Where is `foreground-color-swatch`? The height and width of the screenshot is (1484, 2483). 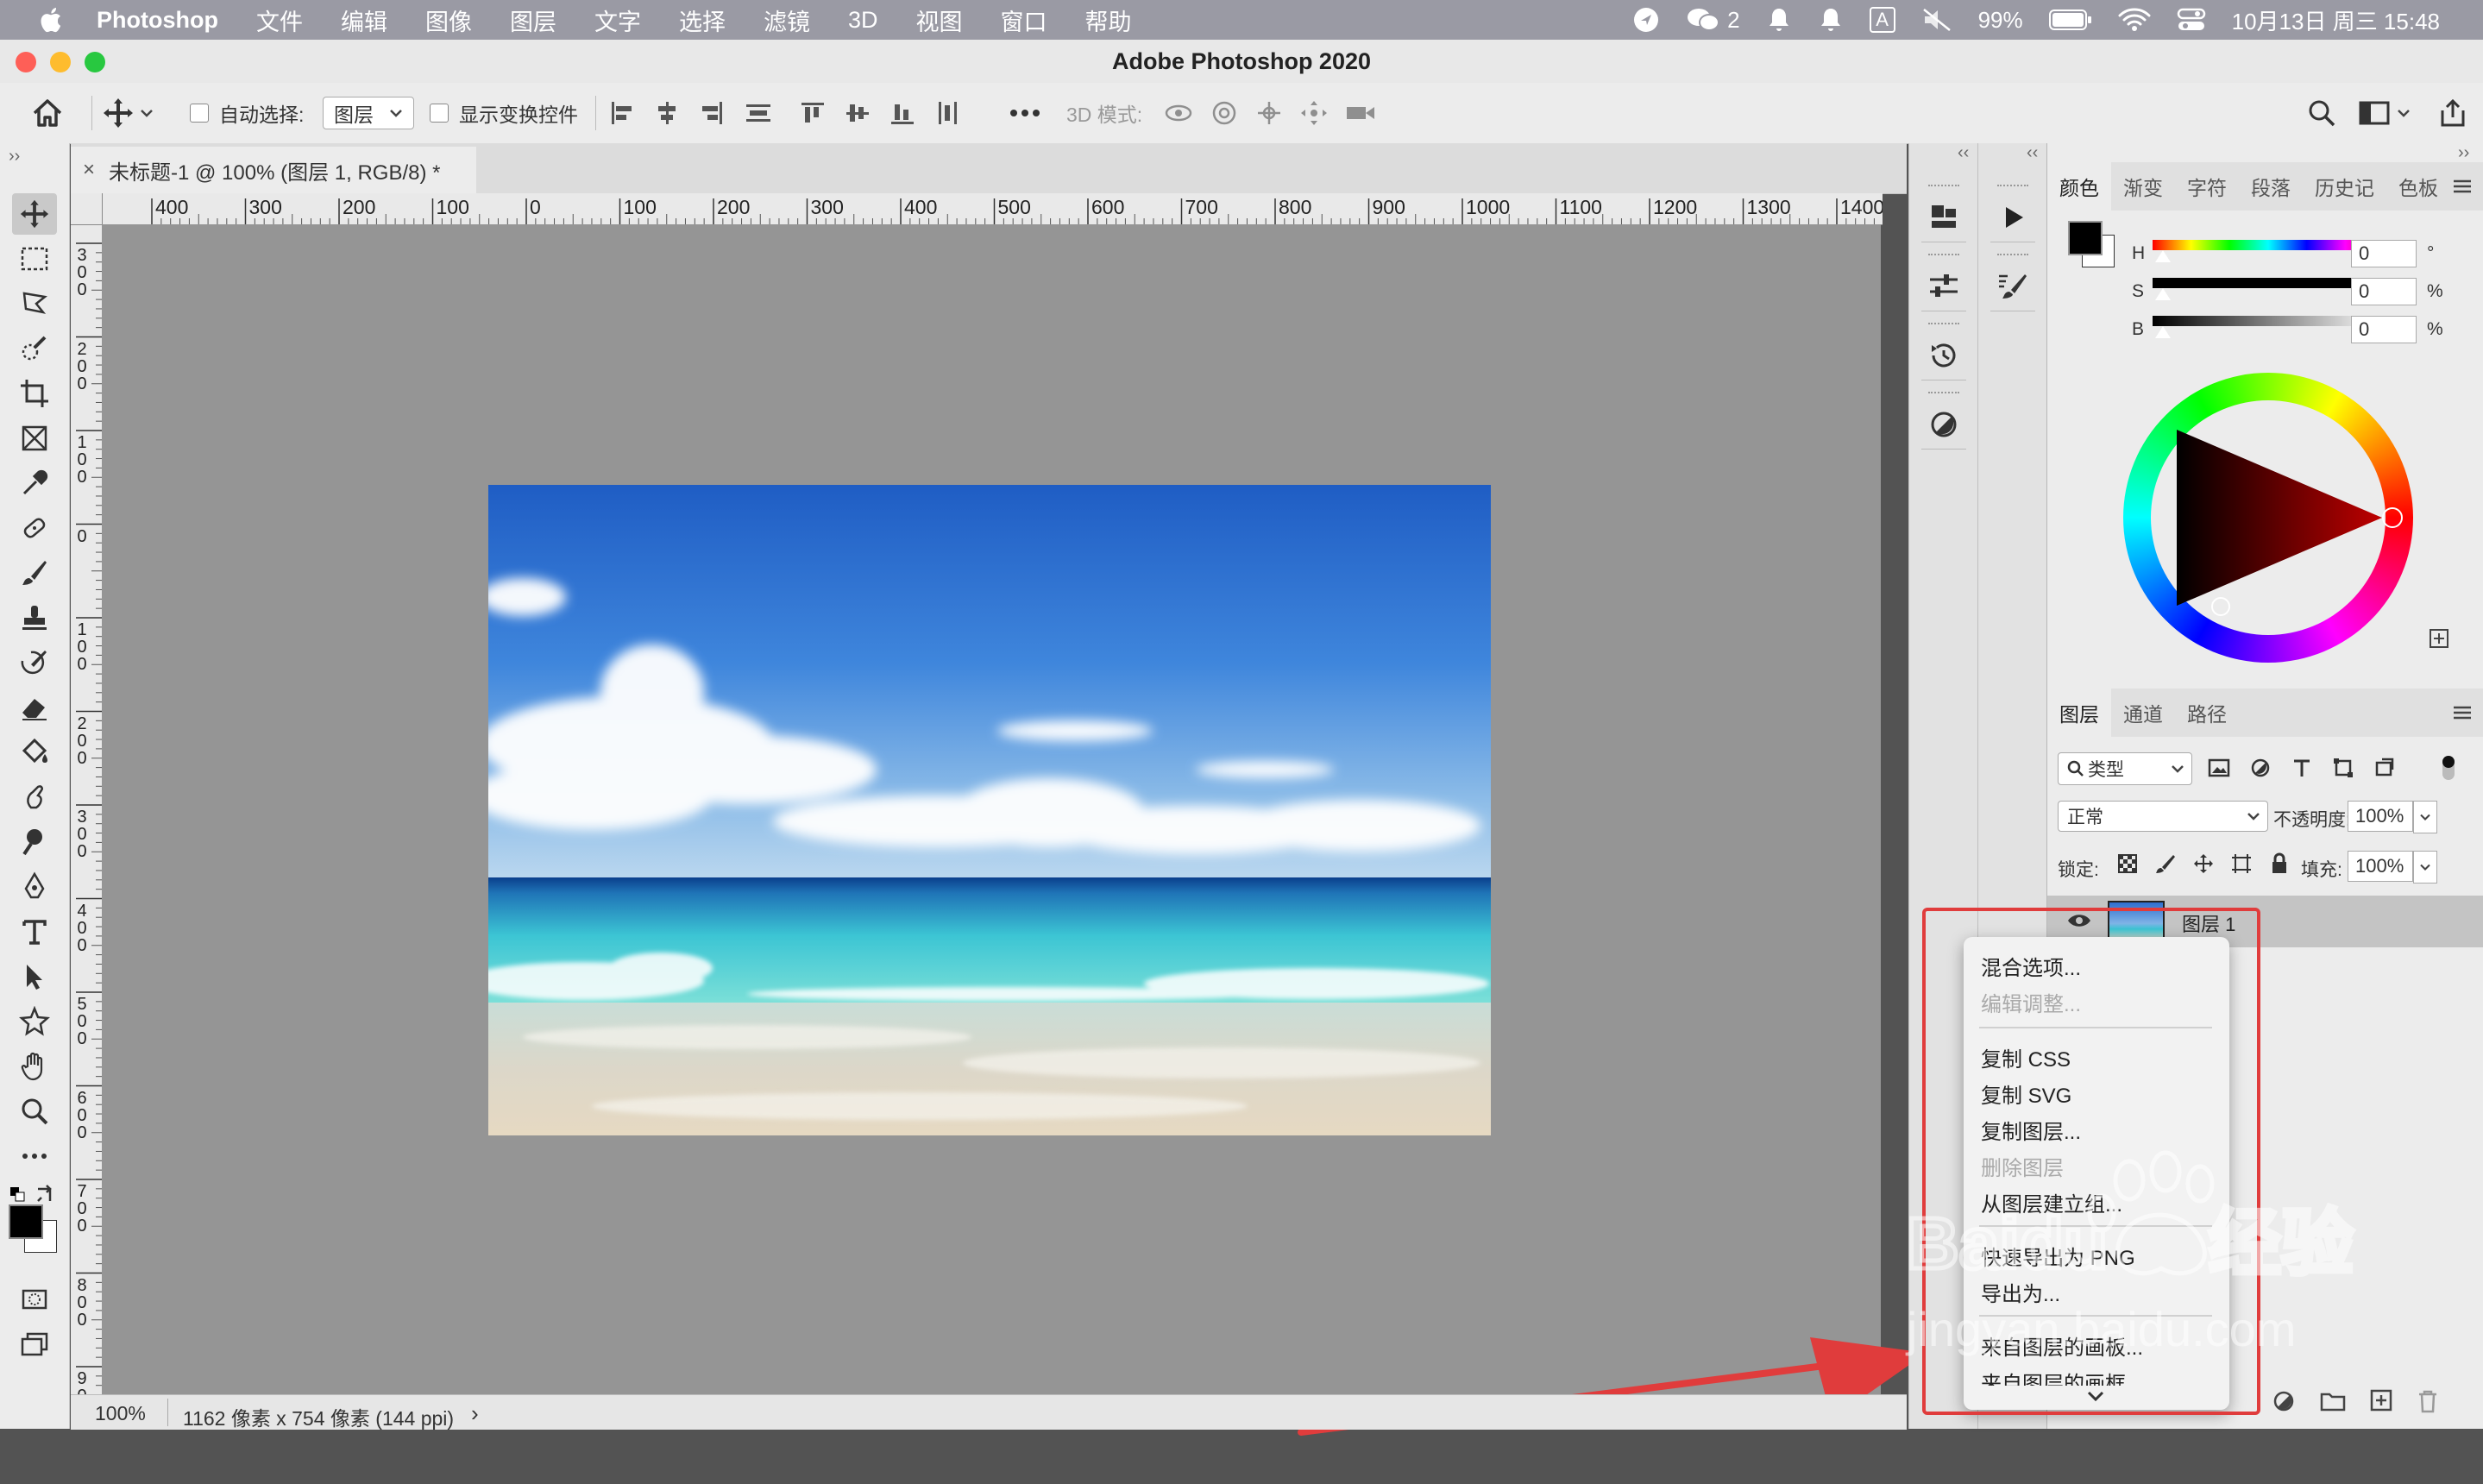
foreground-color-swatch is located at coordinates (26, 1221).